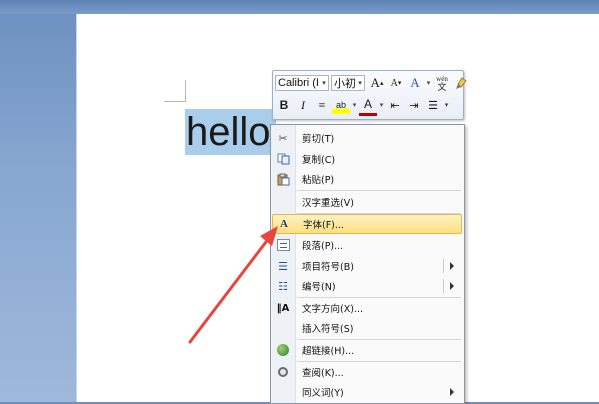  What do you see at coordinates (269, 236) in the screenshot?
I see `annotation-arrow-head` at bounding box center [269, 236].